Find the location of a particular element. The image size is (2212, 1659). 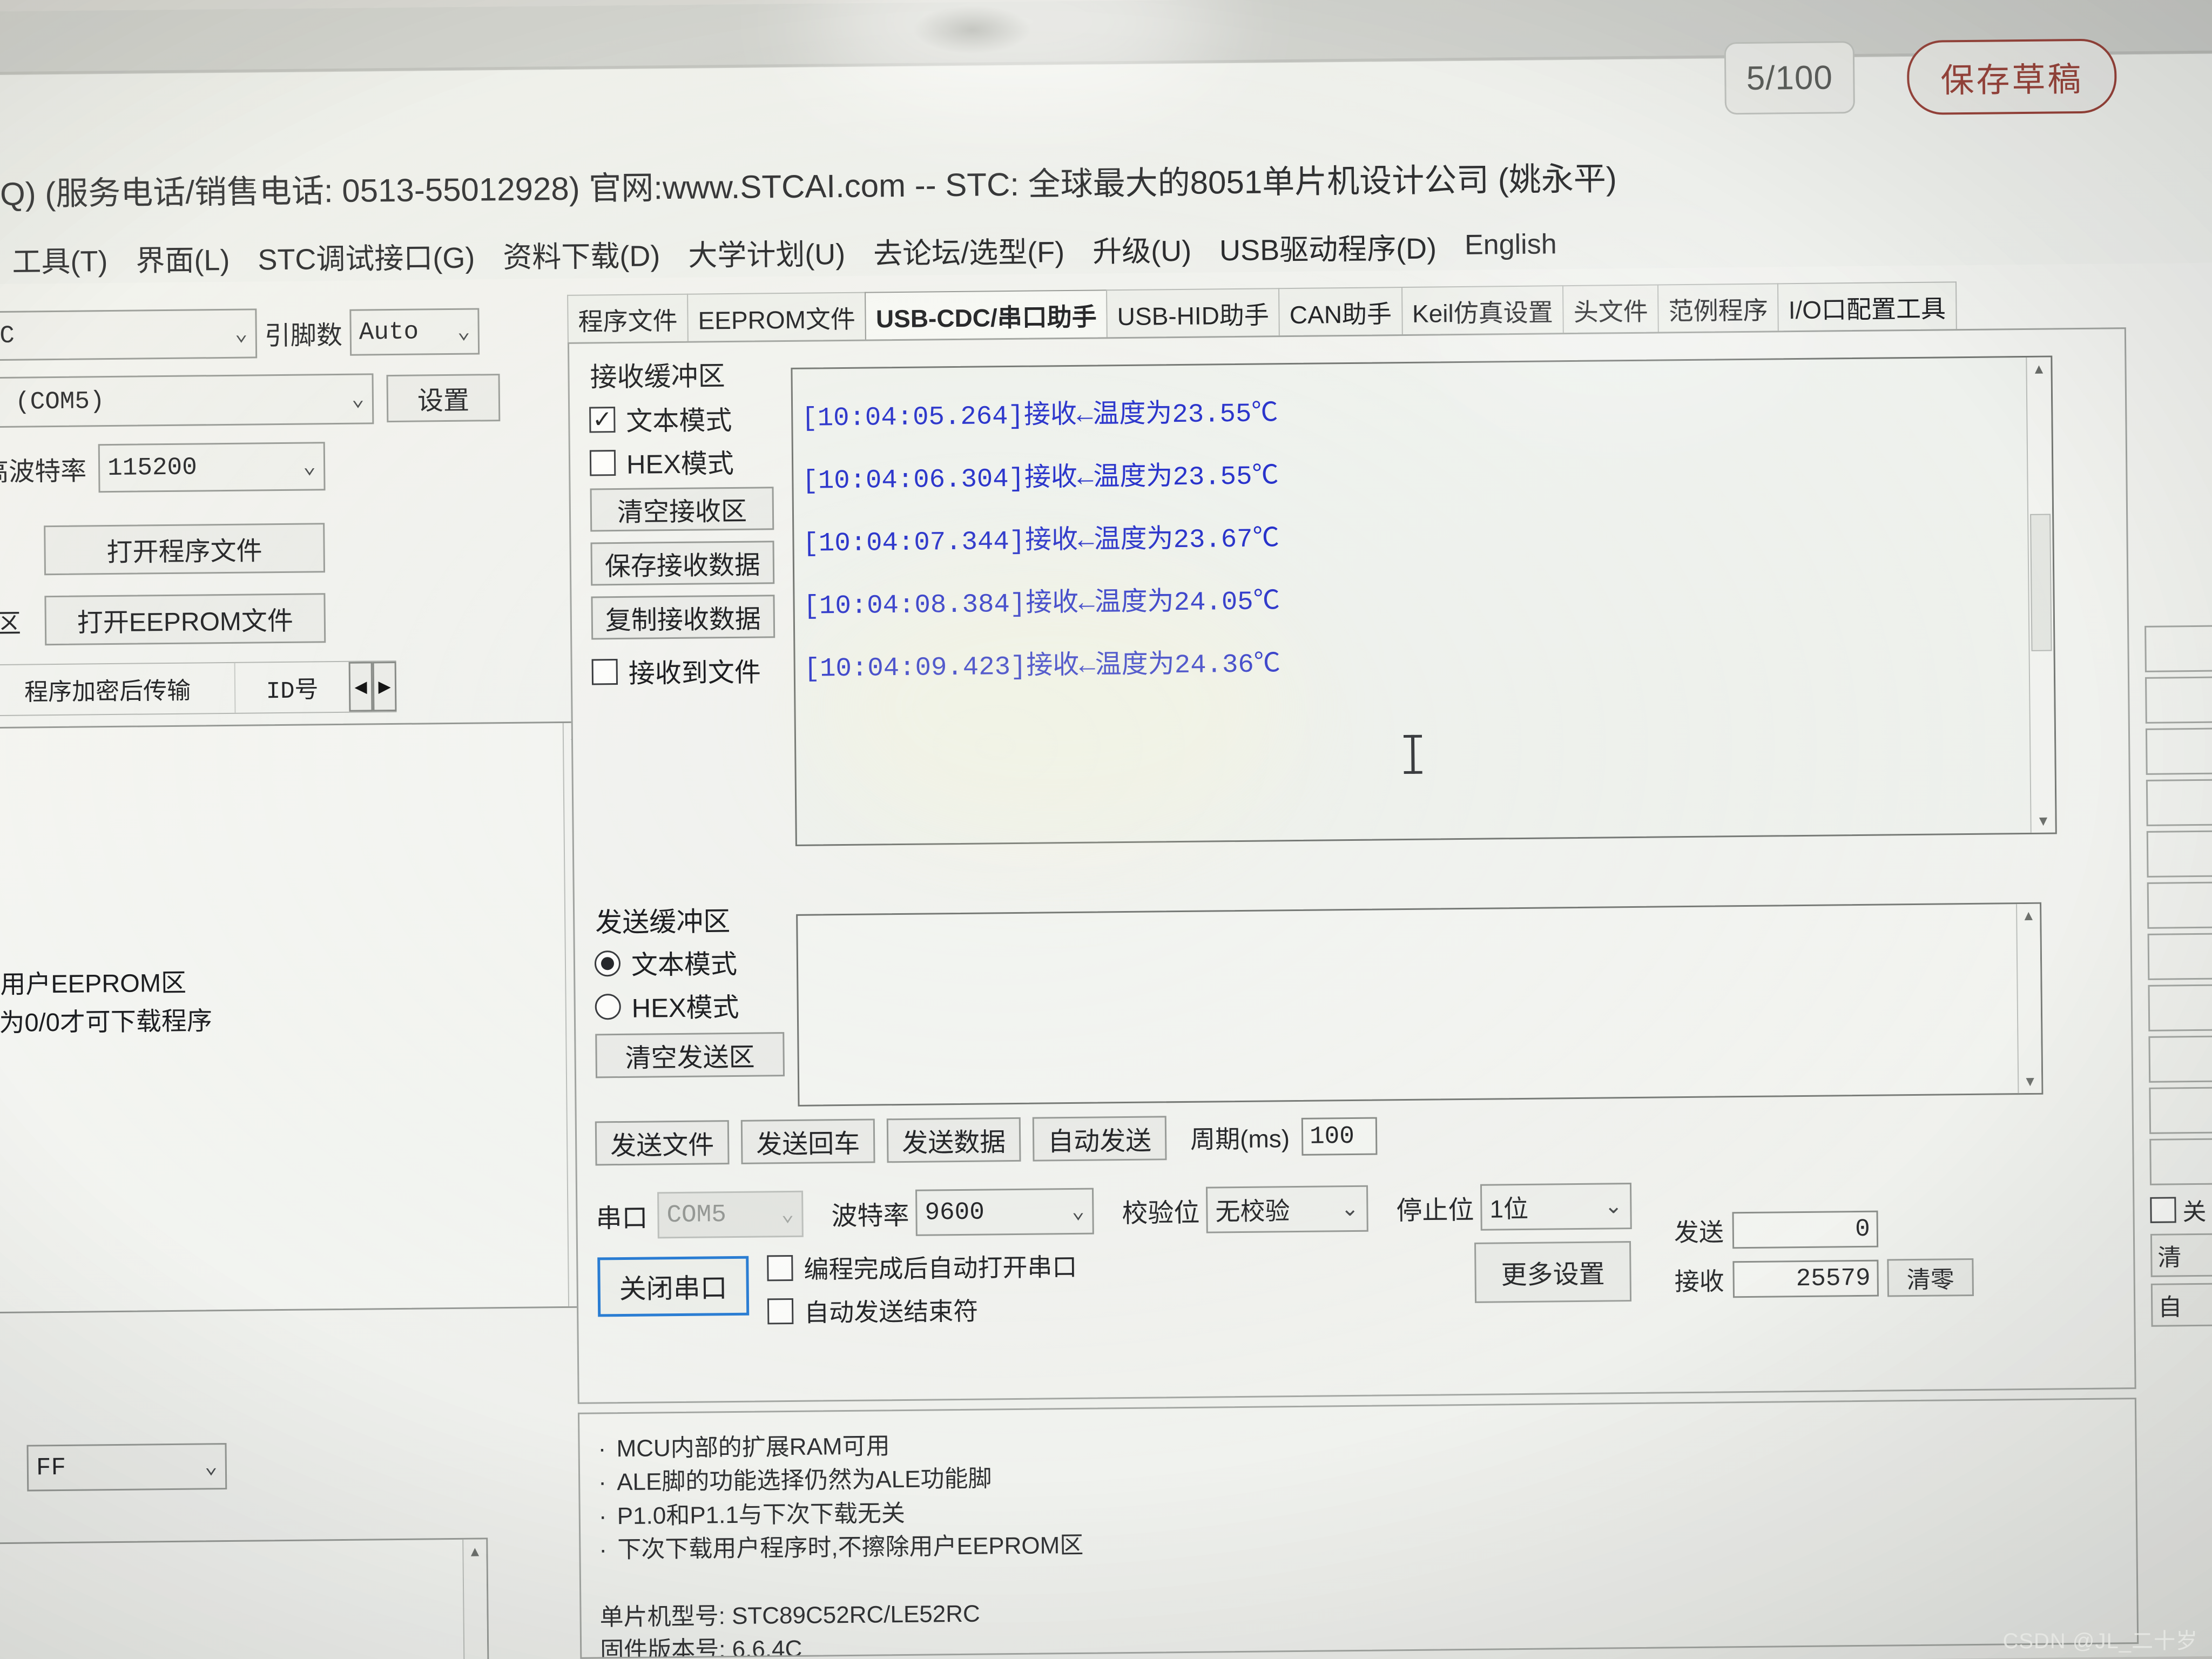

clear-send-button: 清空发送区 is located at coordinates (690, 1055).